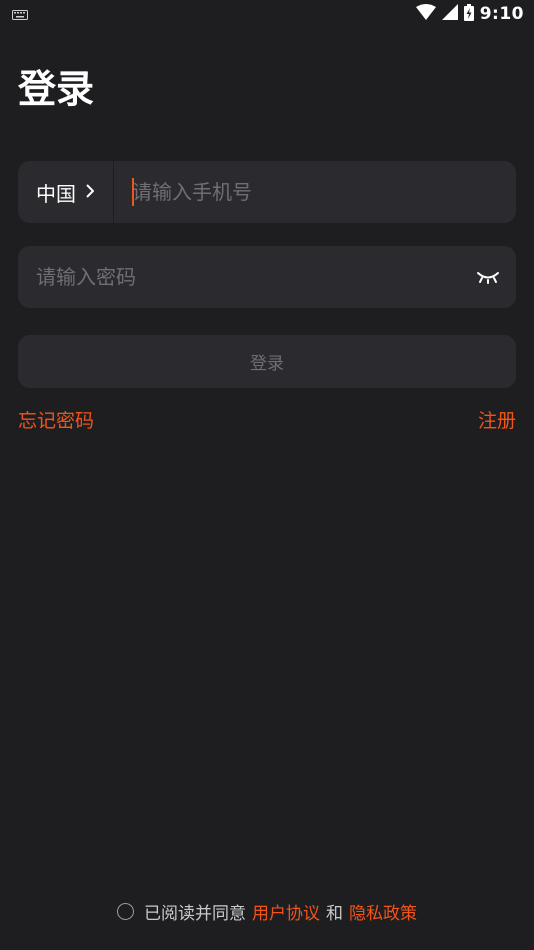 The width and height of the screenshot is (534, 950). Describe the element at coordinates (267, 361) in the screenshot. I see `login-button: 登录` at that location.